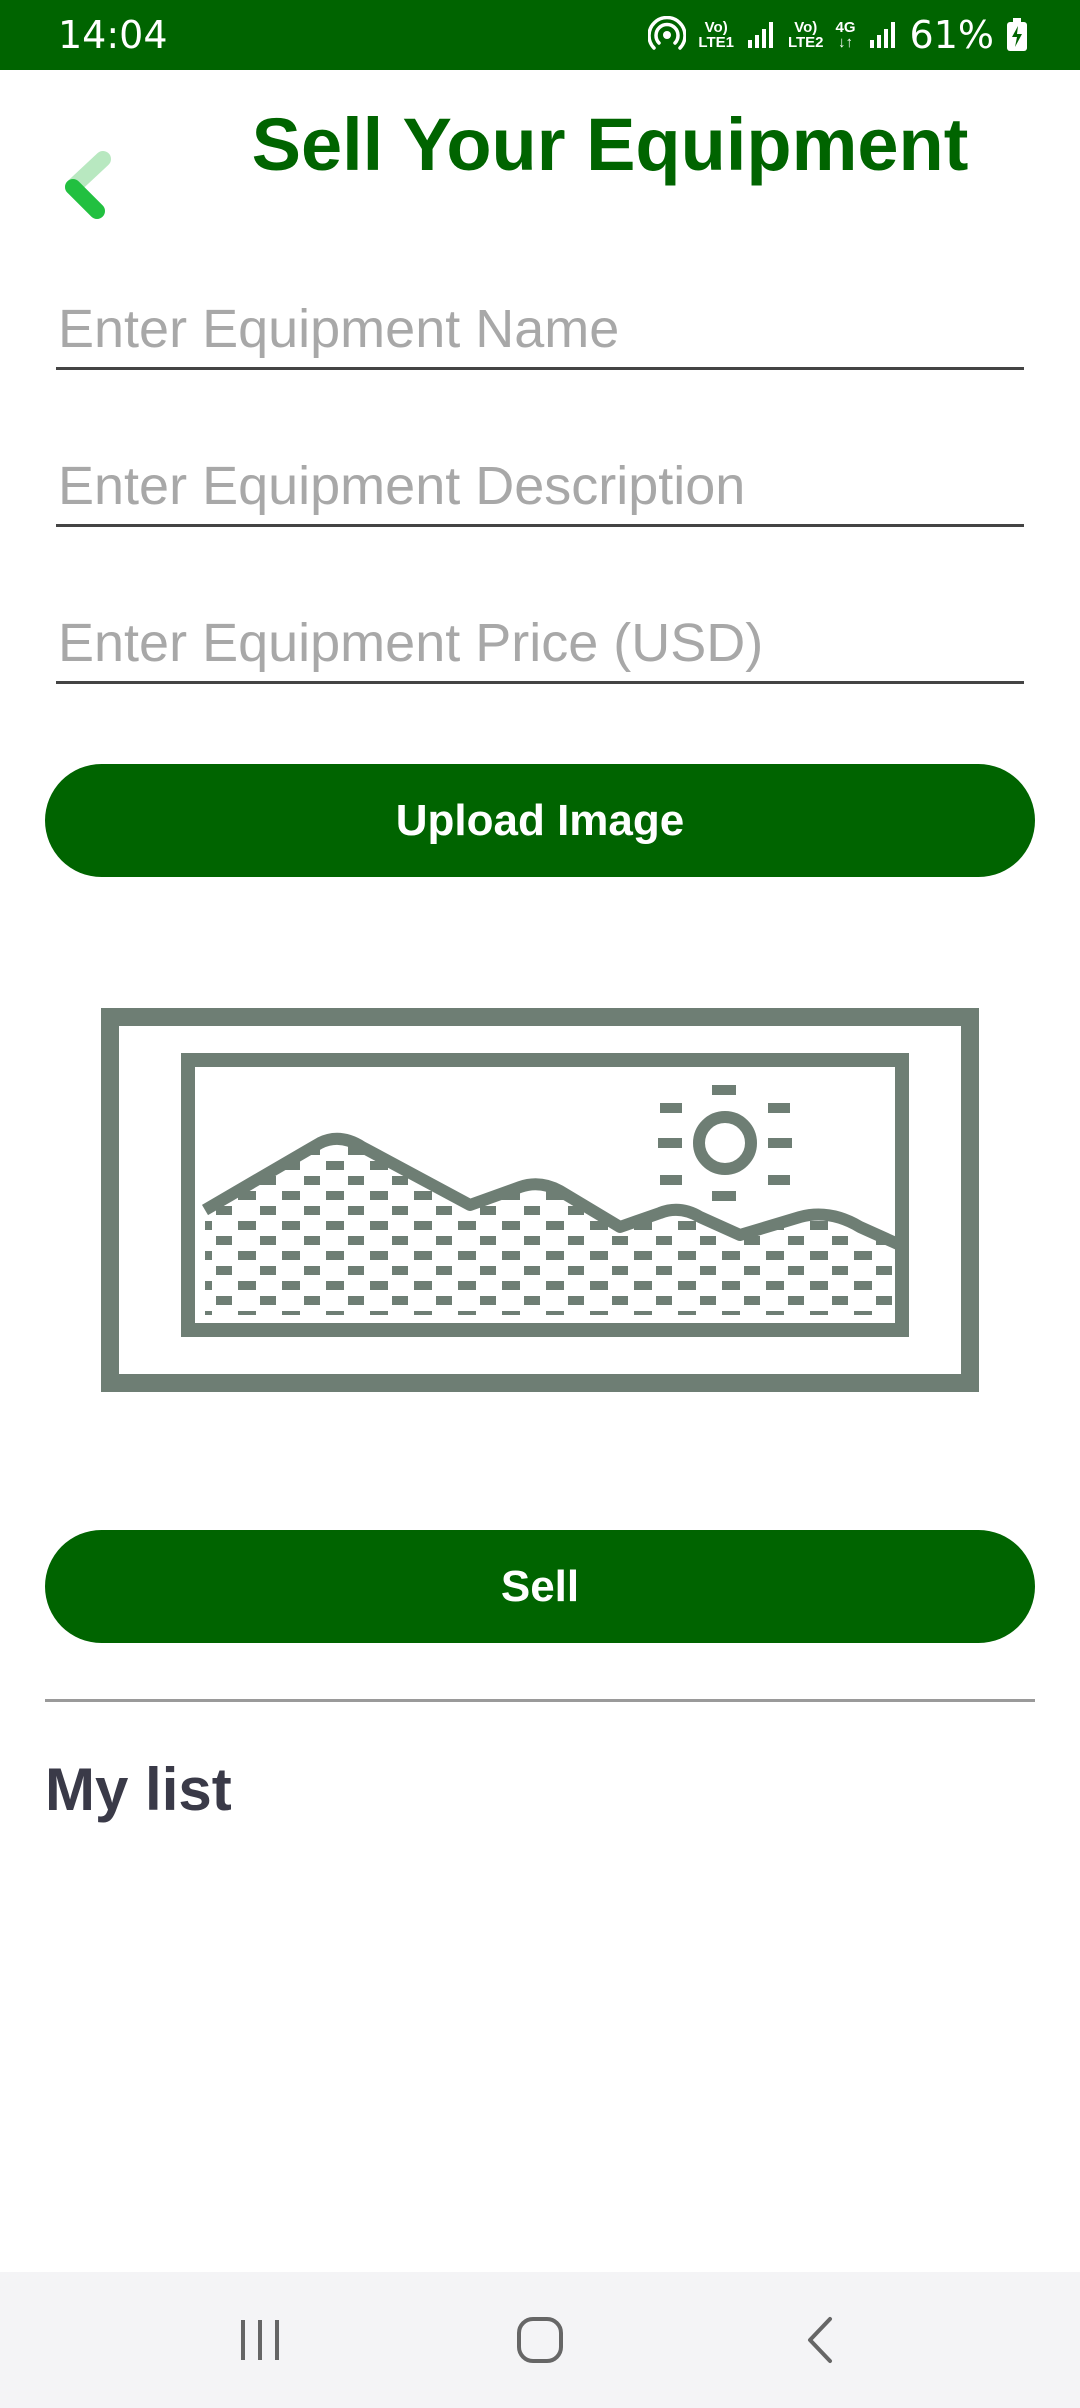 The width and height of the screenshot is (1080, 2408). Describe the element at coordinates (540, 35) in the screenshot. I see `status-bar: 14:04 Vo) LTE1 Vo) LTE2 4G ↓↑ 61%` at that location.